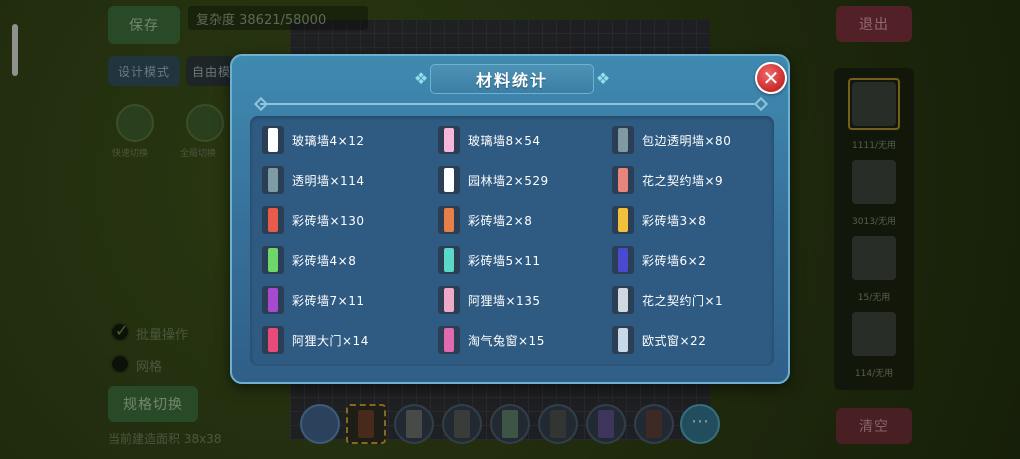 Image resolution: width=1020 pixels, height=459 pixels. I want to click on material-label: 玻璃墙8×54, so click(504, 141).